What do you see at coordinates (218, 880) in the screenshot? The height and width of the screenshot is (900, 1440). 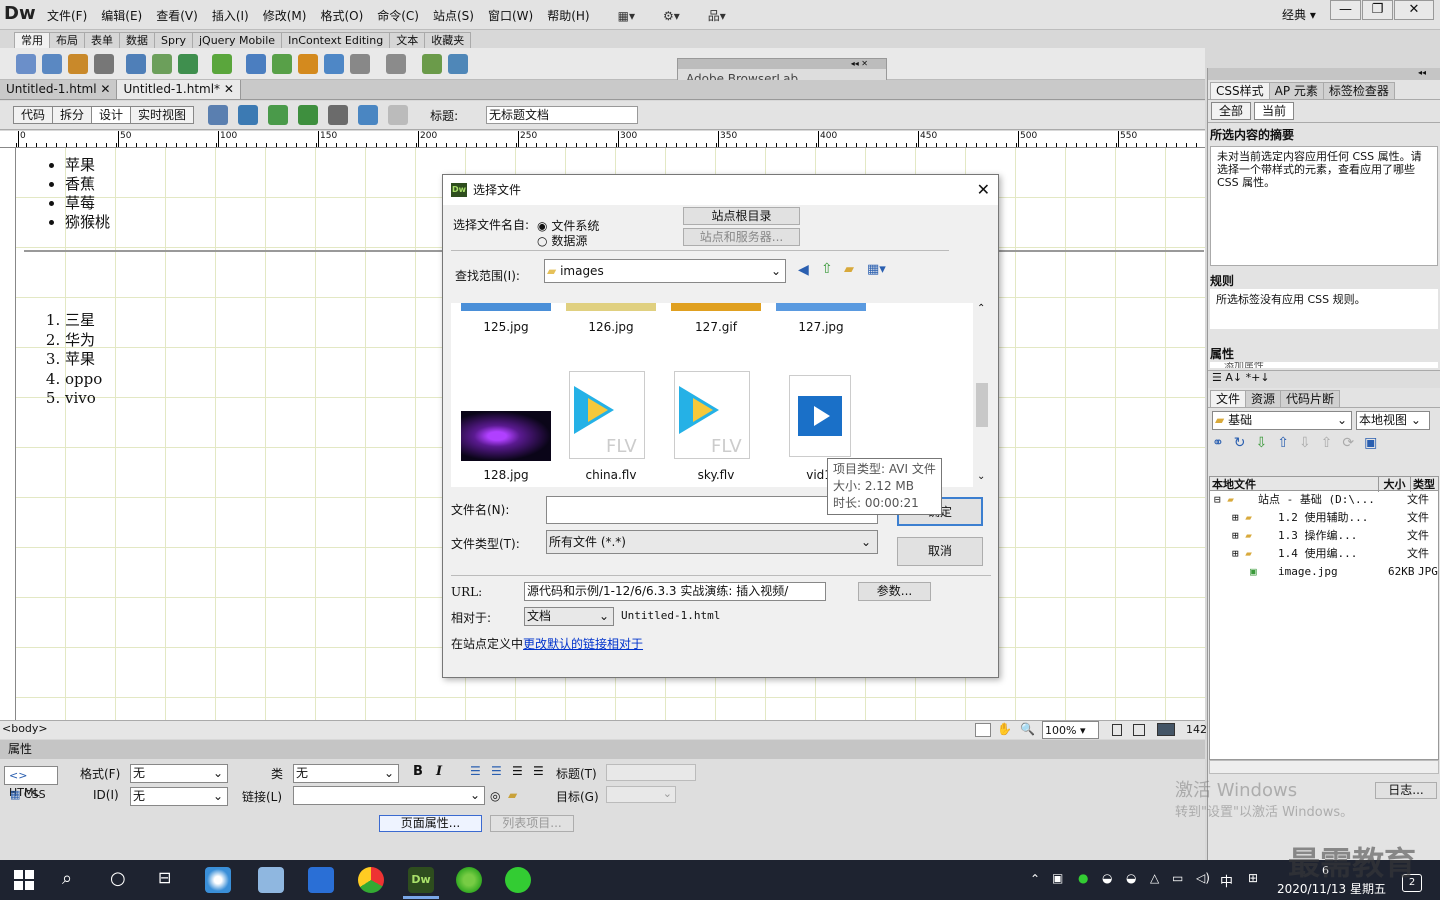 I see `app-pinwheel-icon` at bounding box center [218, 880].